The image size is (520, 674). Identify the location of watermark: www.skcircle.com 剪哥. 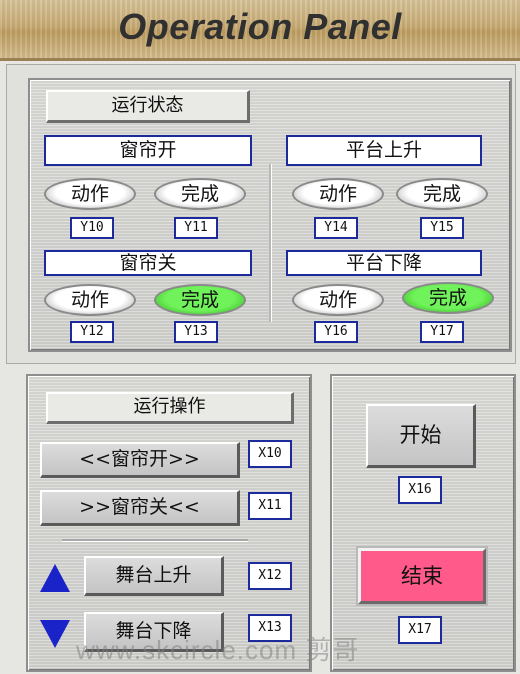
(218, 650).